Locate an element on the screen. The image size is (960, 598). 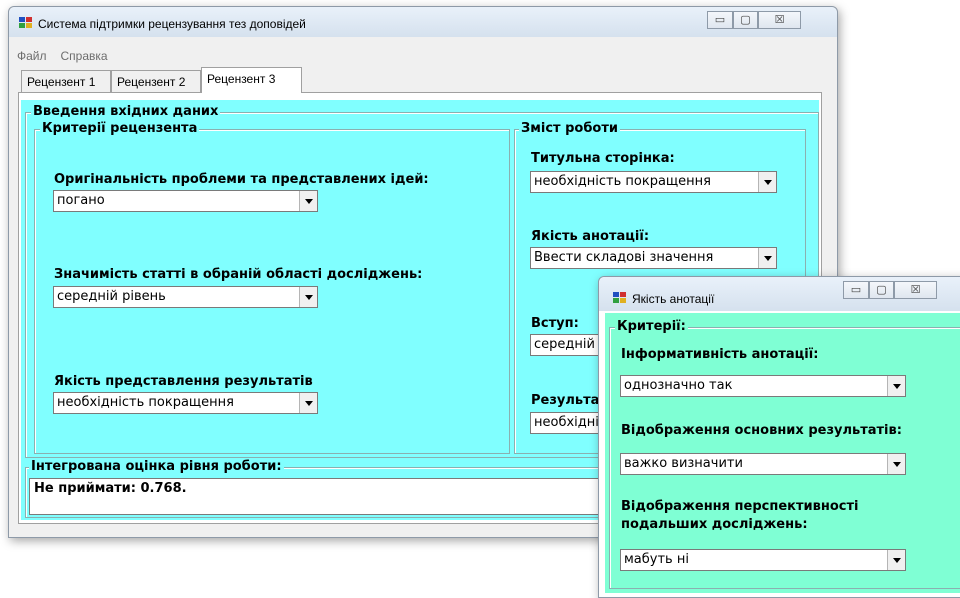
dialog-title-bar: Якість анотації ▭ ▢ ☒ is located at coordinates (779, 294).